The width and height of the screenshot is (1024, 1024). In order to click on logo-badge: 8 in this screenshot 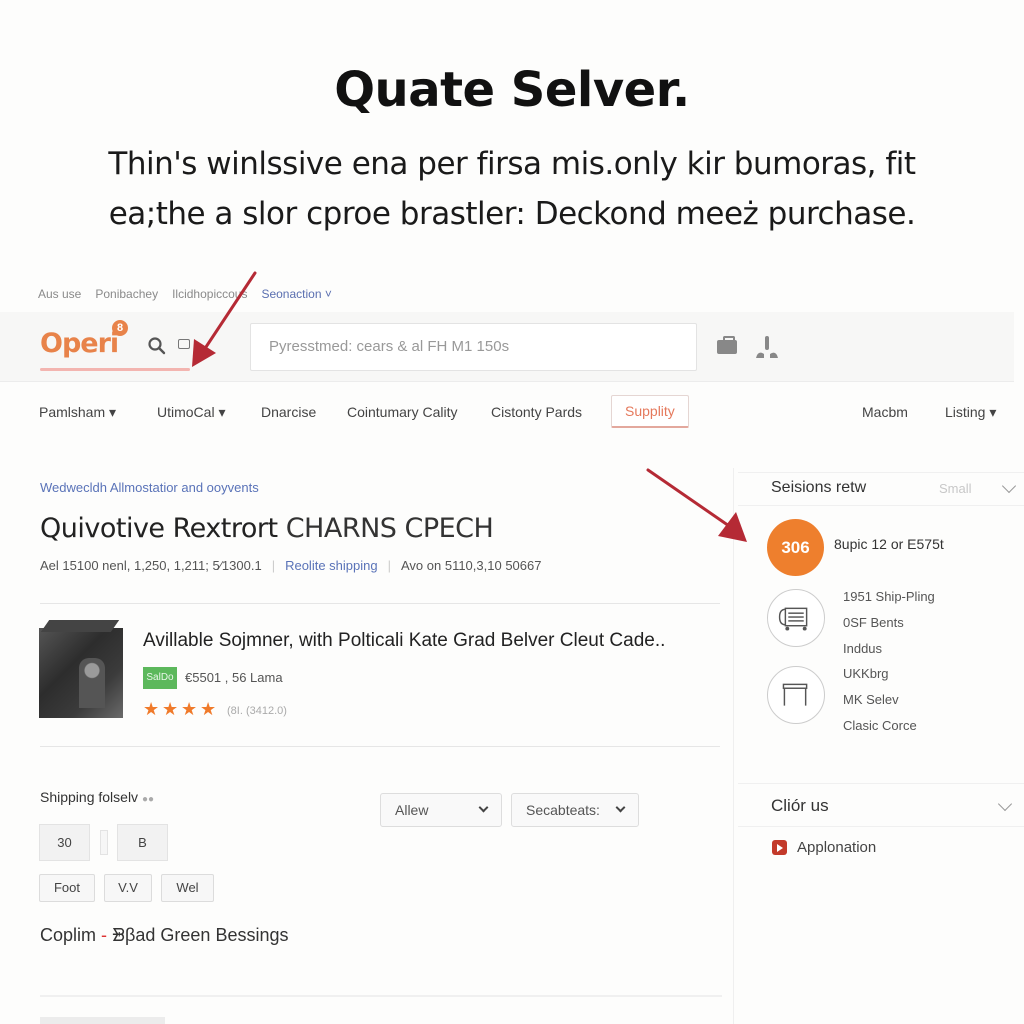, I will do `click(120, 328)`.